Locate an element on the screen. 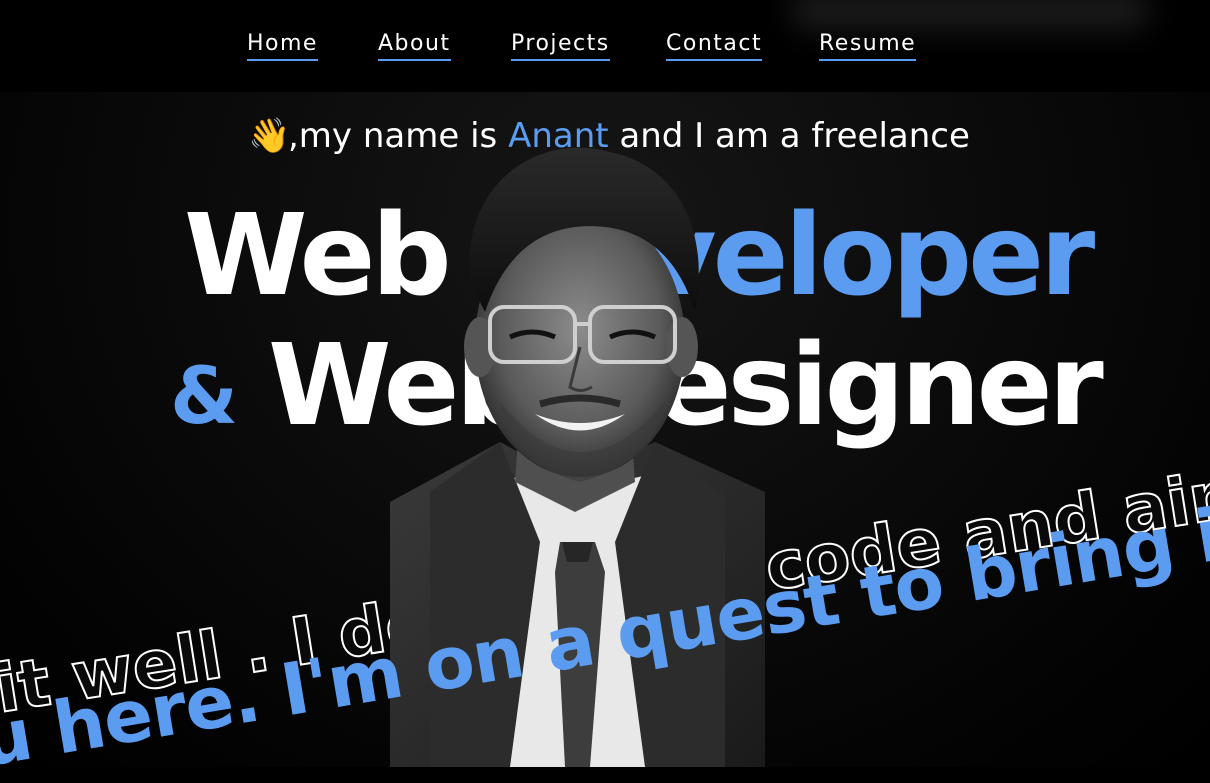 The height and width of the screenshot is (783, 1210). top-navigation: Home About Projects Contact Resume is located at coordinates (605, 46).